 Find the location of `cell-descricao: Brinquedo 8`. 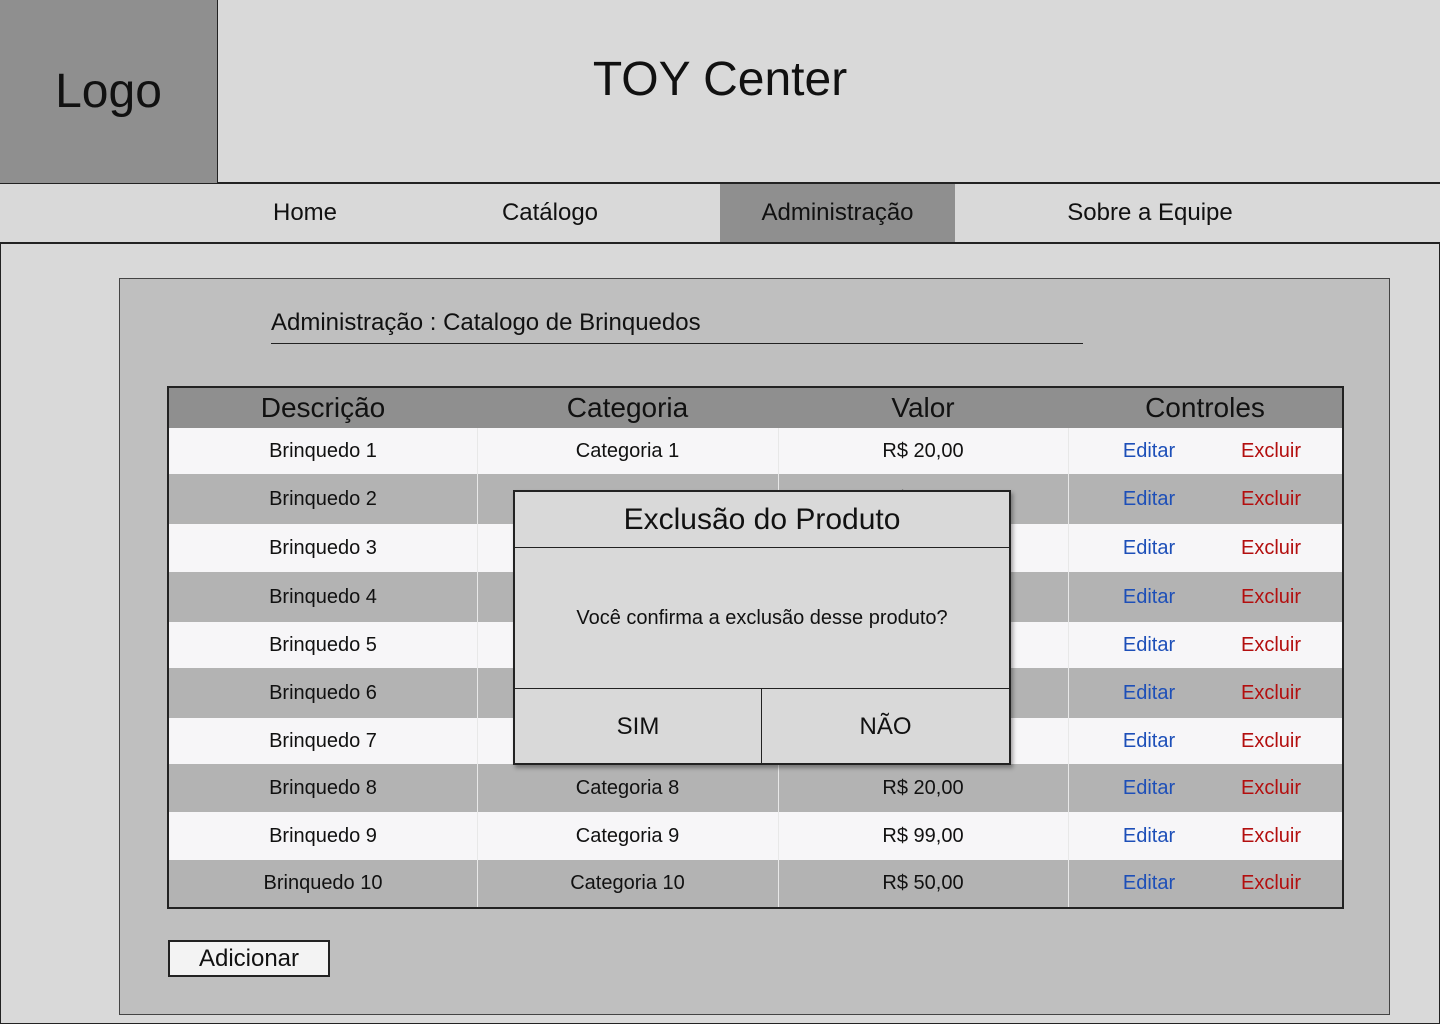

cell-descricao: Brinquedo 8 is located at coordinates (323, 787).